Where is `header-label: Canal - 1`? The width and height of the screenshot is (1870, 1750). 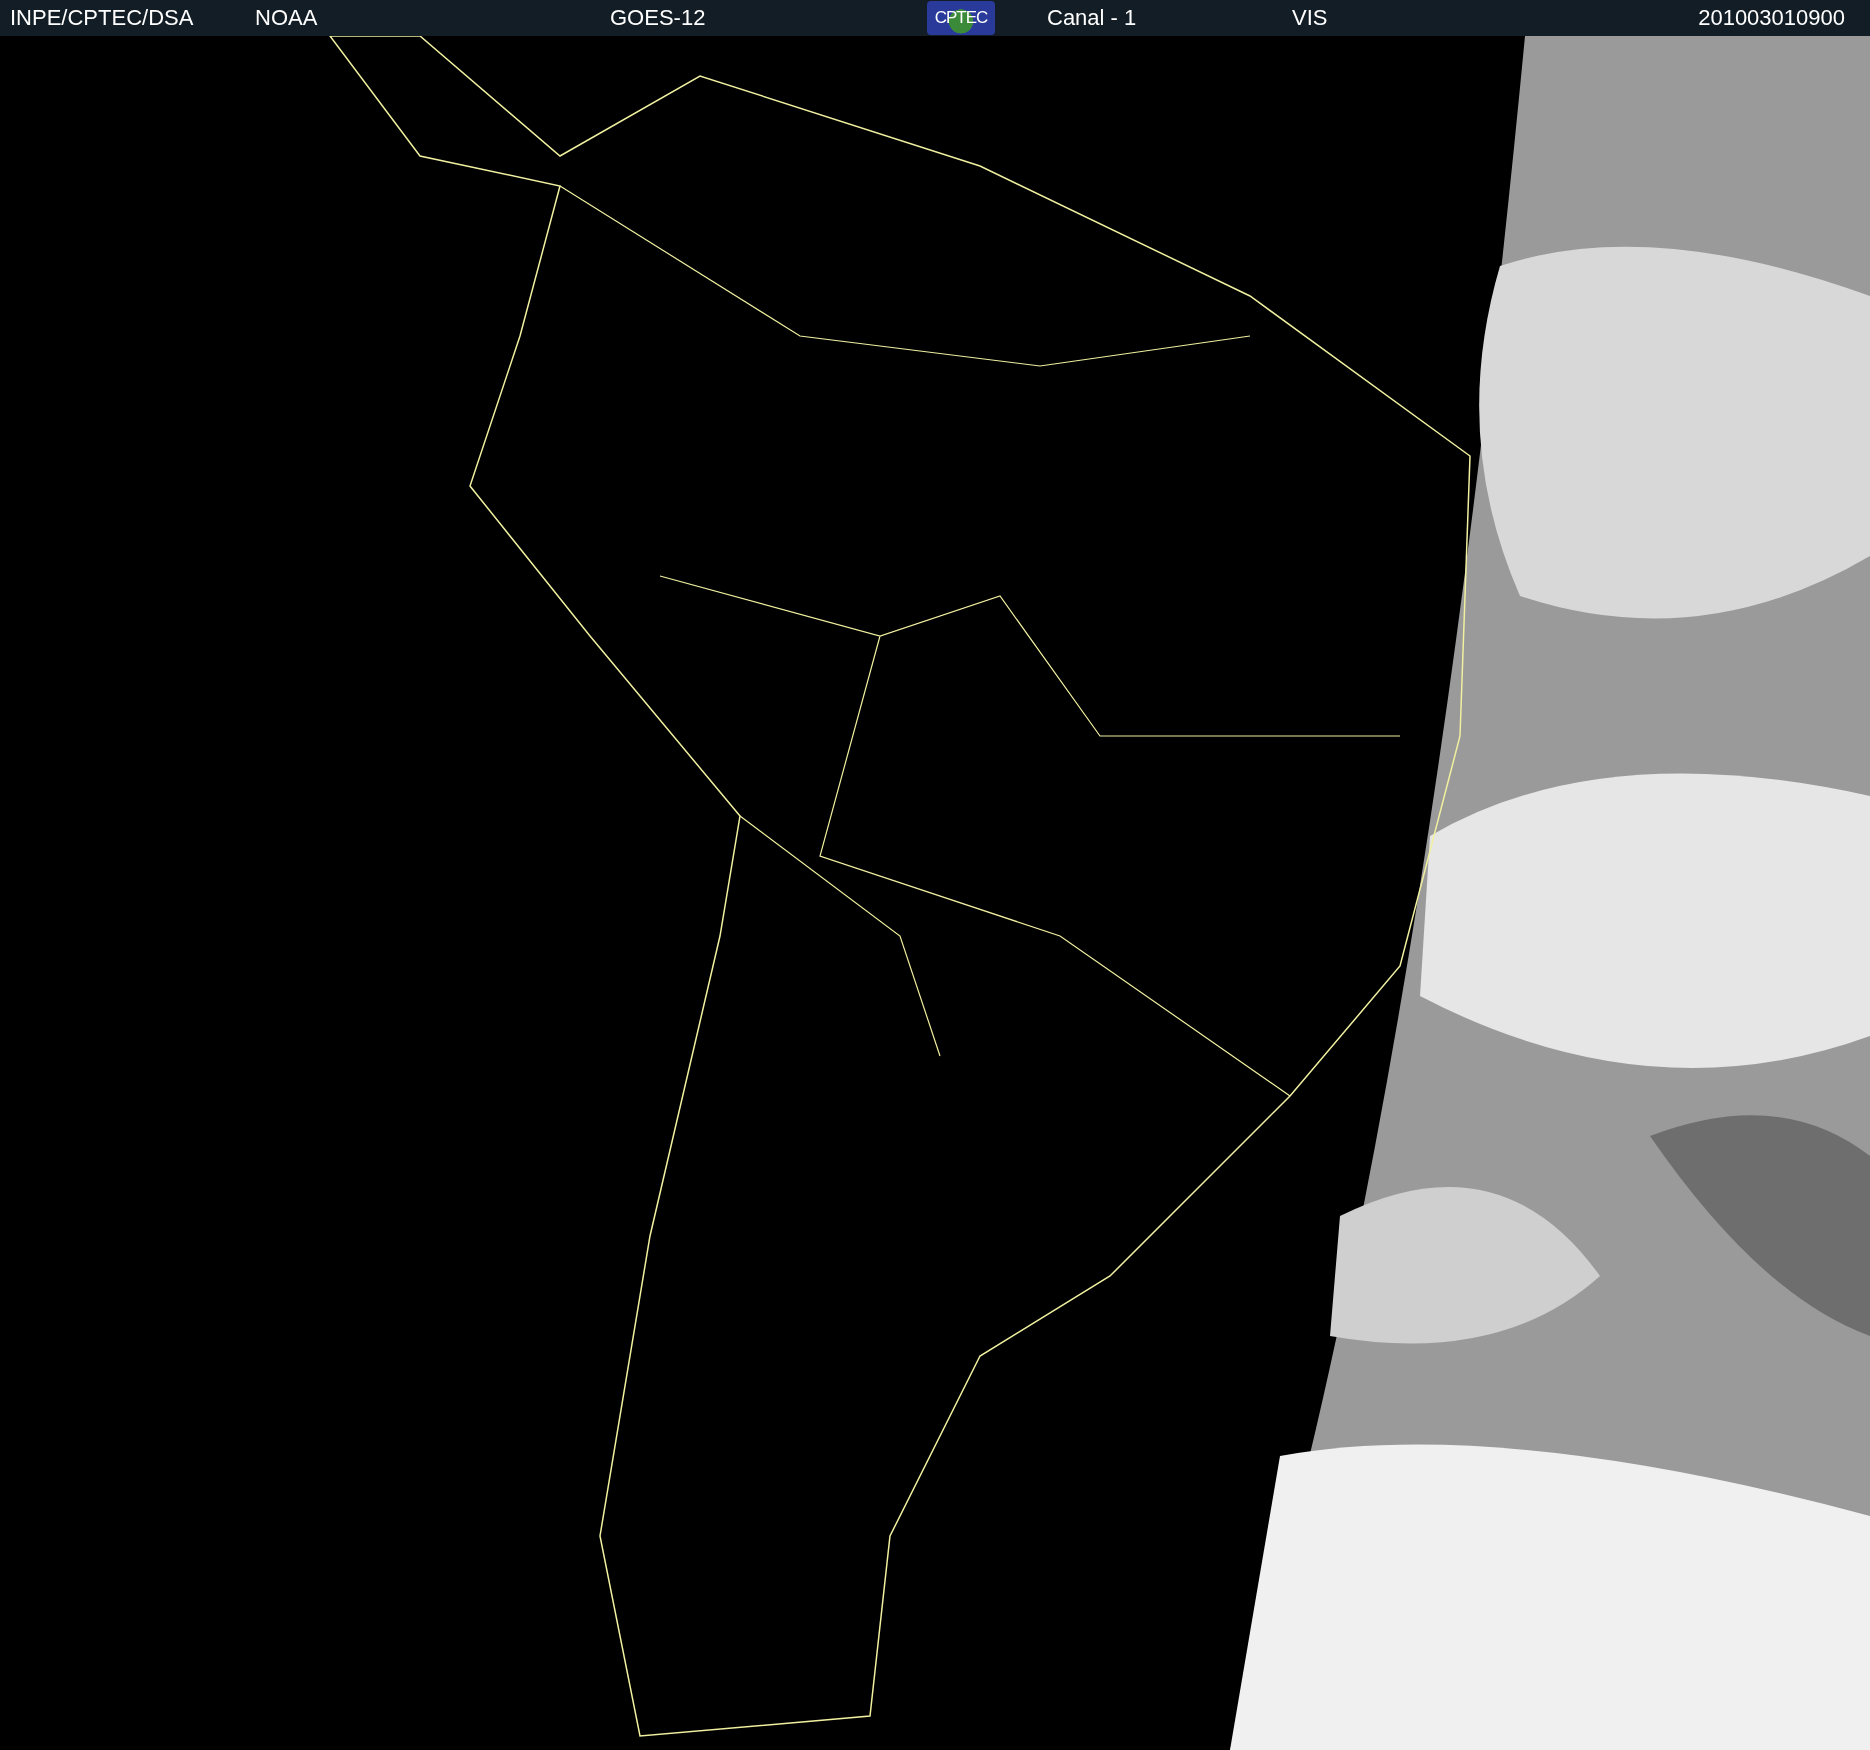
header-label: Canal - 1 is located at coordinates (1092, 17).